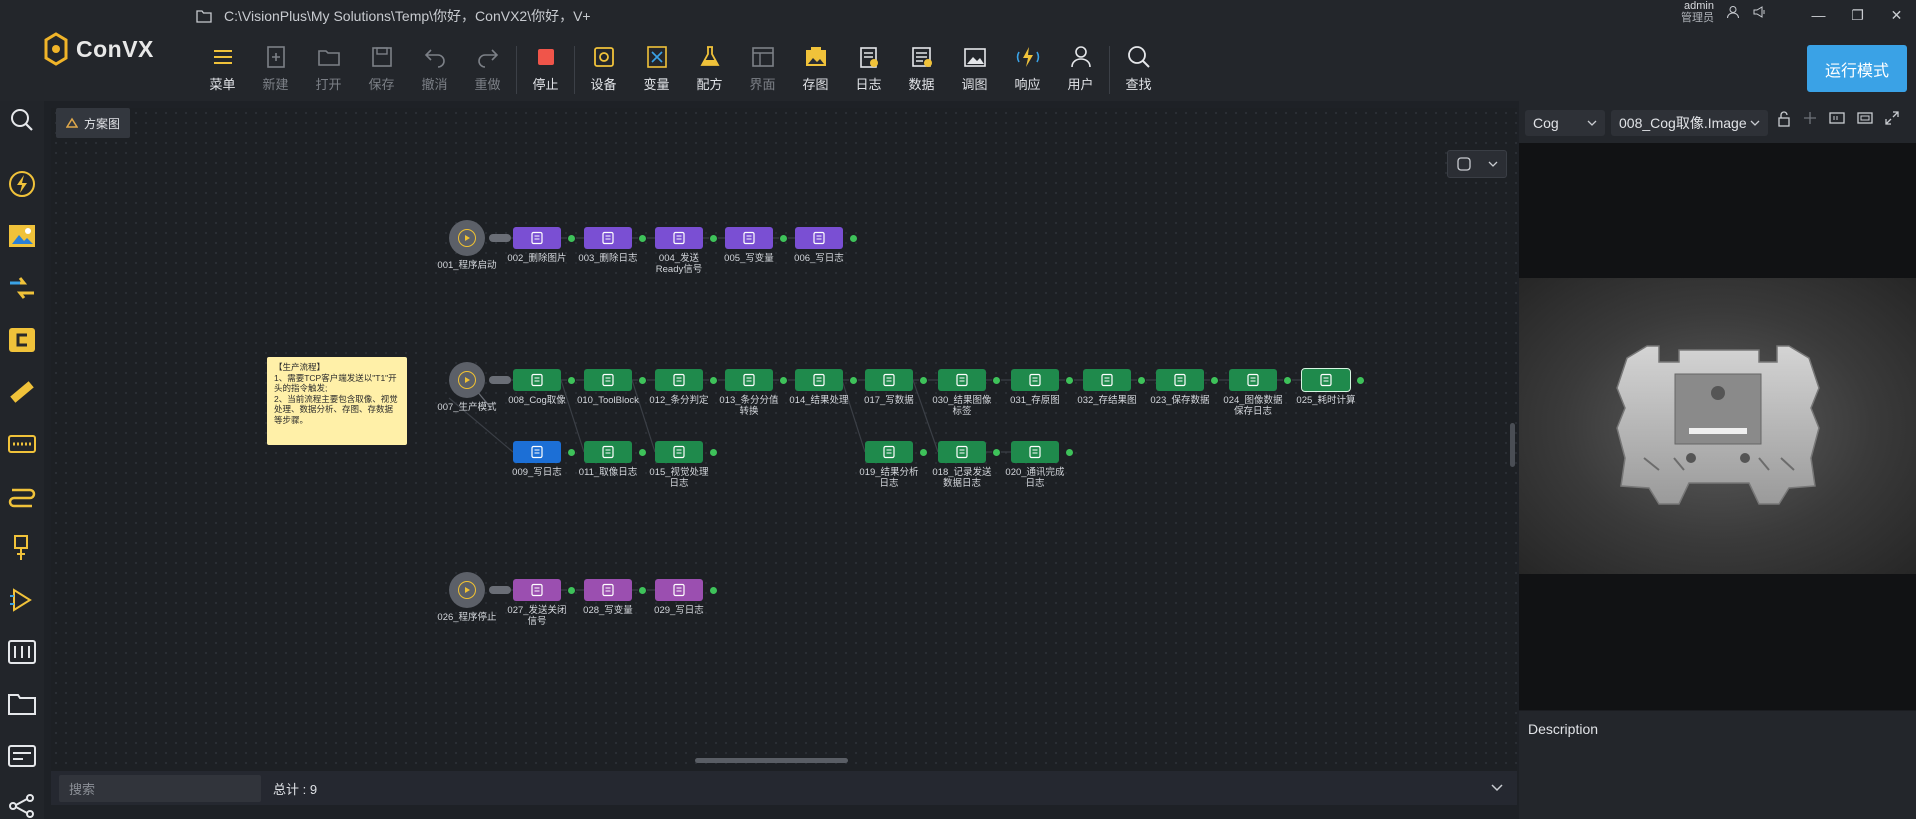 The width and height of the screenshot is (1916, 819). Describe the element at coordinates (328, 68) in the screenshot. I see `toolbar-button-folder-open: 打开` at that location.